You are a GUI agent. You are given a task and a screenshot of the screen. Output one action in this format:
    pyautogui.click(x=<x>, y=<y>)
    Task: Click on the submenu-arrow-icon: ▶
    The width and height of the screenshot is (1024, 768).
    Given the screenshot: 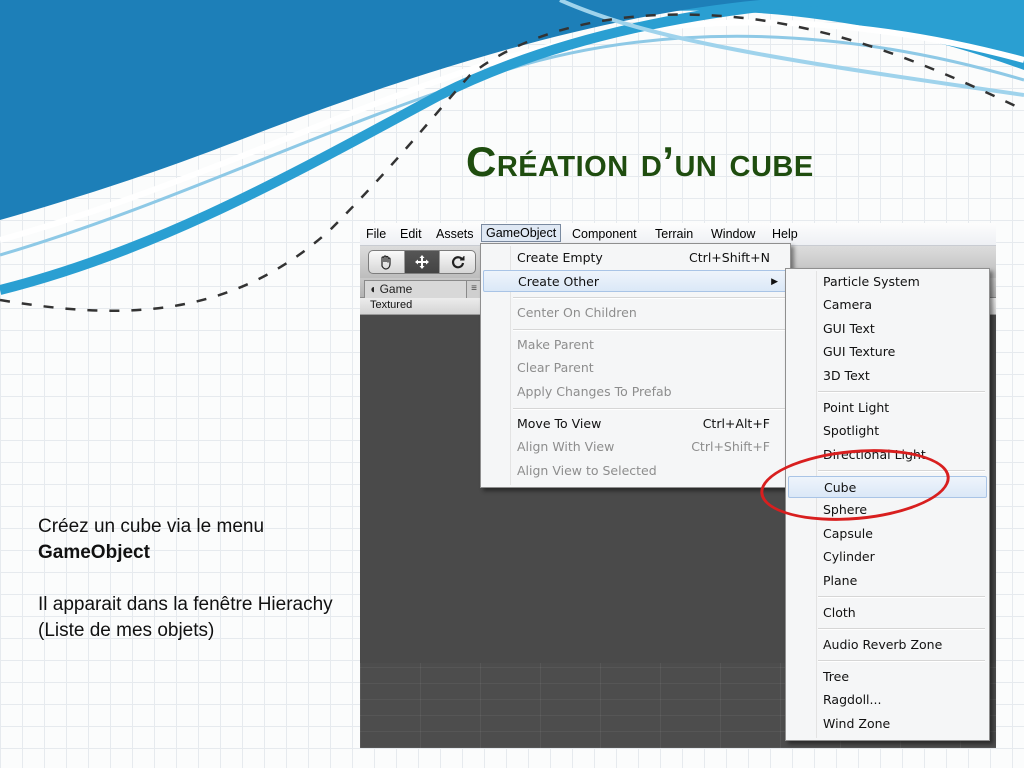 What is the action you would take?
    pyautogui.click(x=774, y=282)
    